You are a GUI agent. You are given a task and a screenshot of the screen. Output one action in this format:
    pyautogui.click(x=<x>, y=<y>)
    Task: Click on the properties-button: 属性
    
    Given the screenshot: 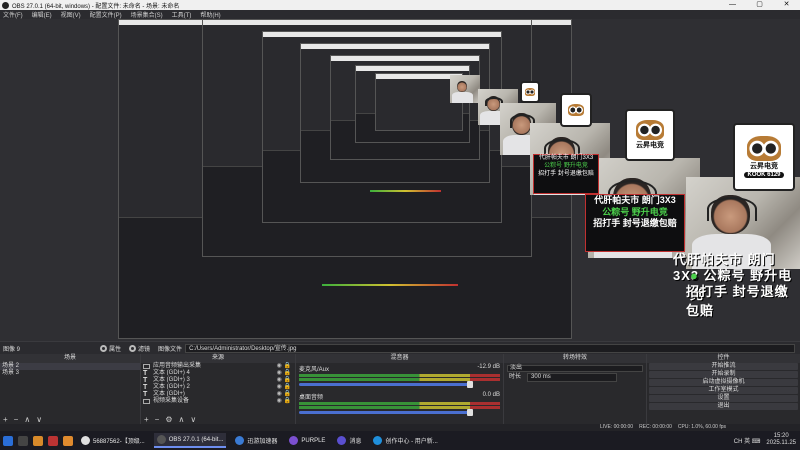 What is the action you would take?
    pyautogui.click(x=110, y=348)
    